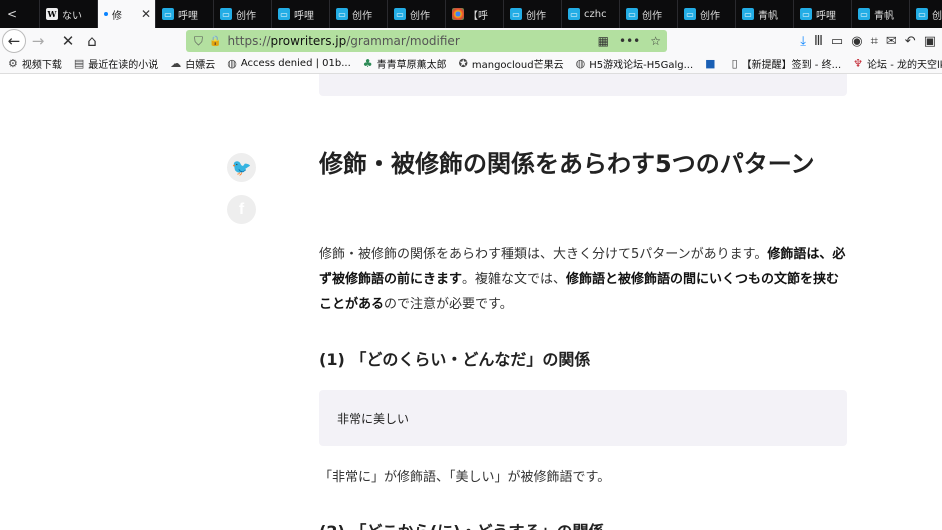  What do you see at coordinates (910, 41) in the screenshot?
I see `undo-icon: ↶` at bounding box center [910, 41].